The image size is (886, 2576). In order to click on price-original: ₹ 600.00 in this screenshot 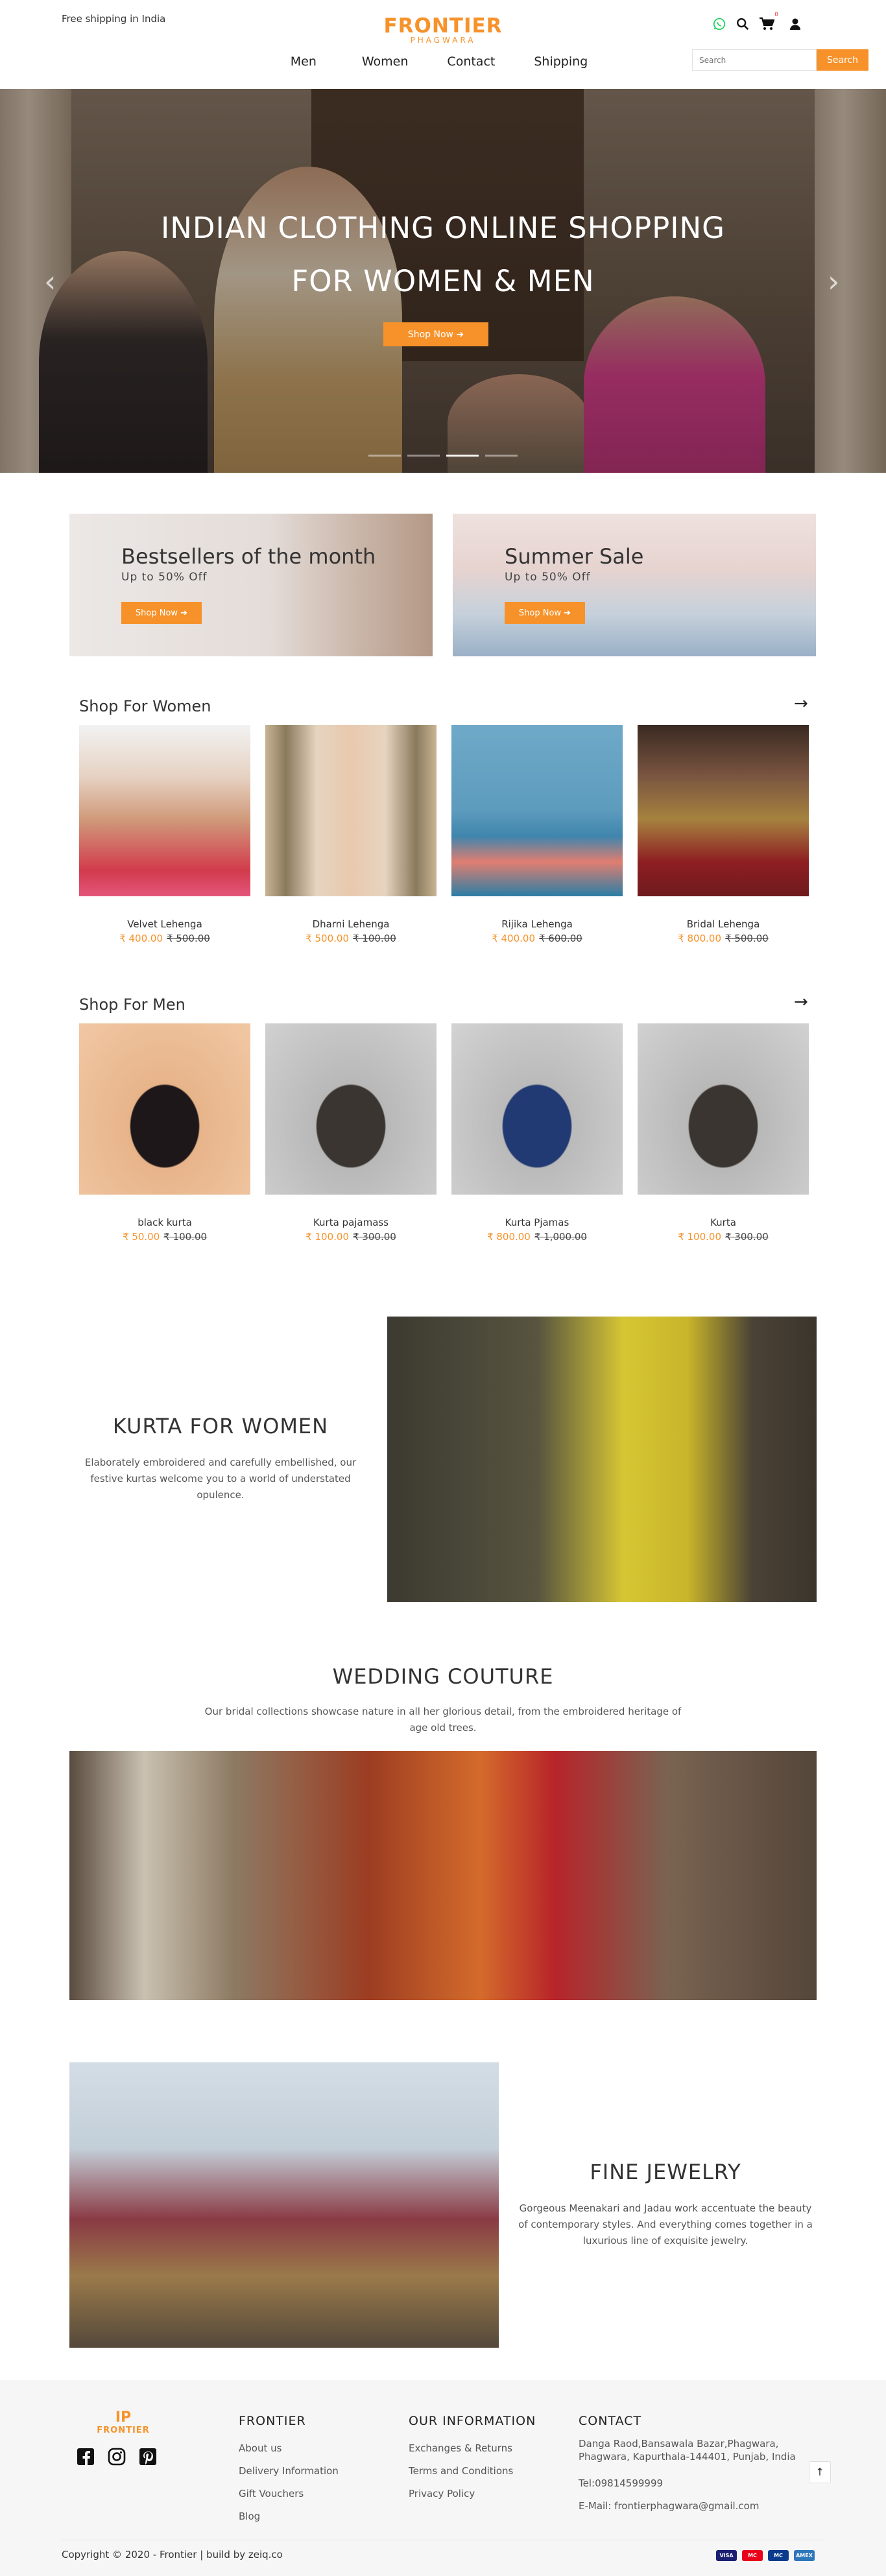, I will do `click(560, 938)`.